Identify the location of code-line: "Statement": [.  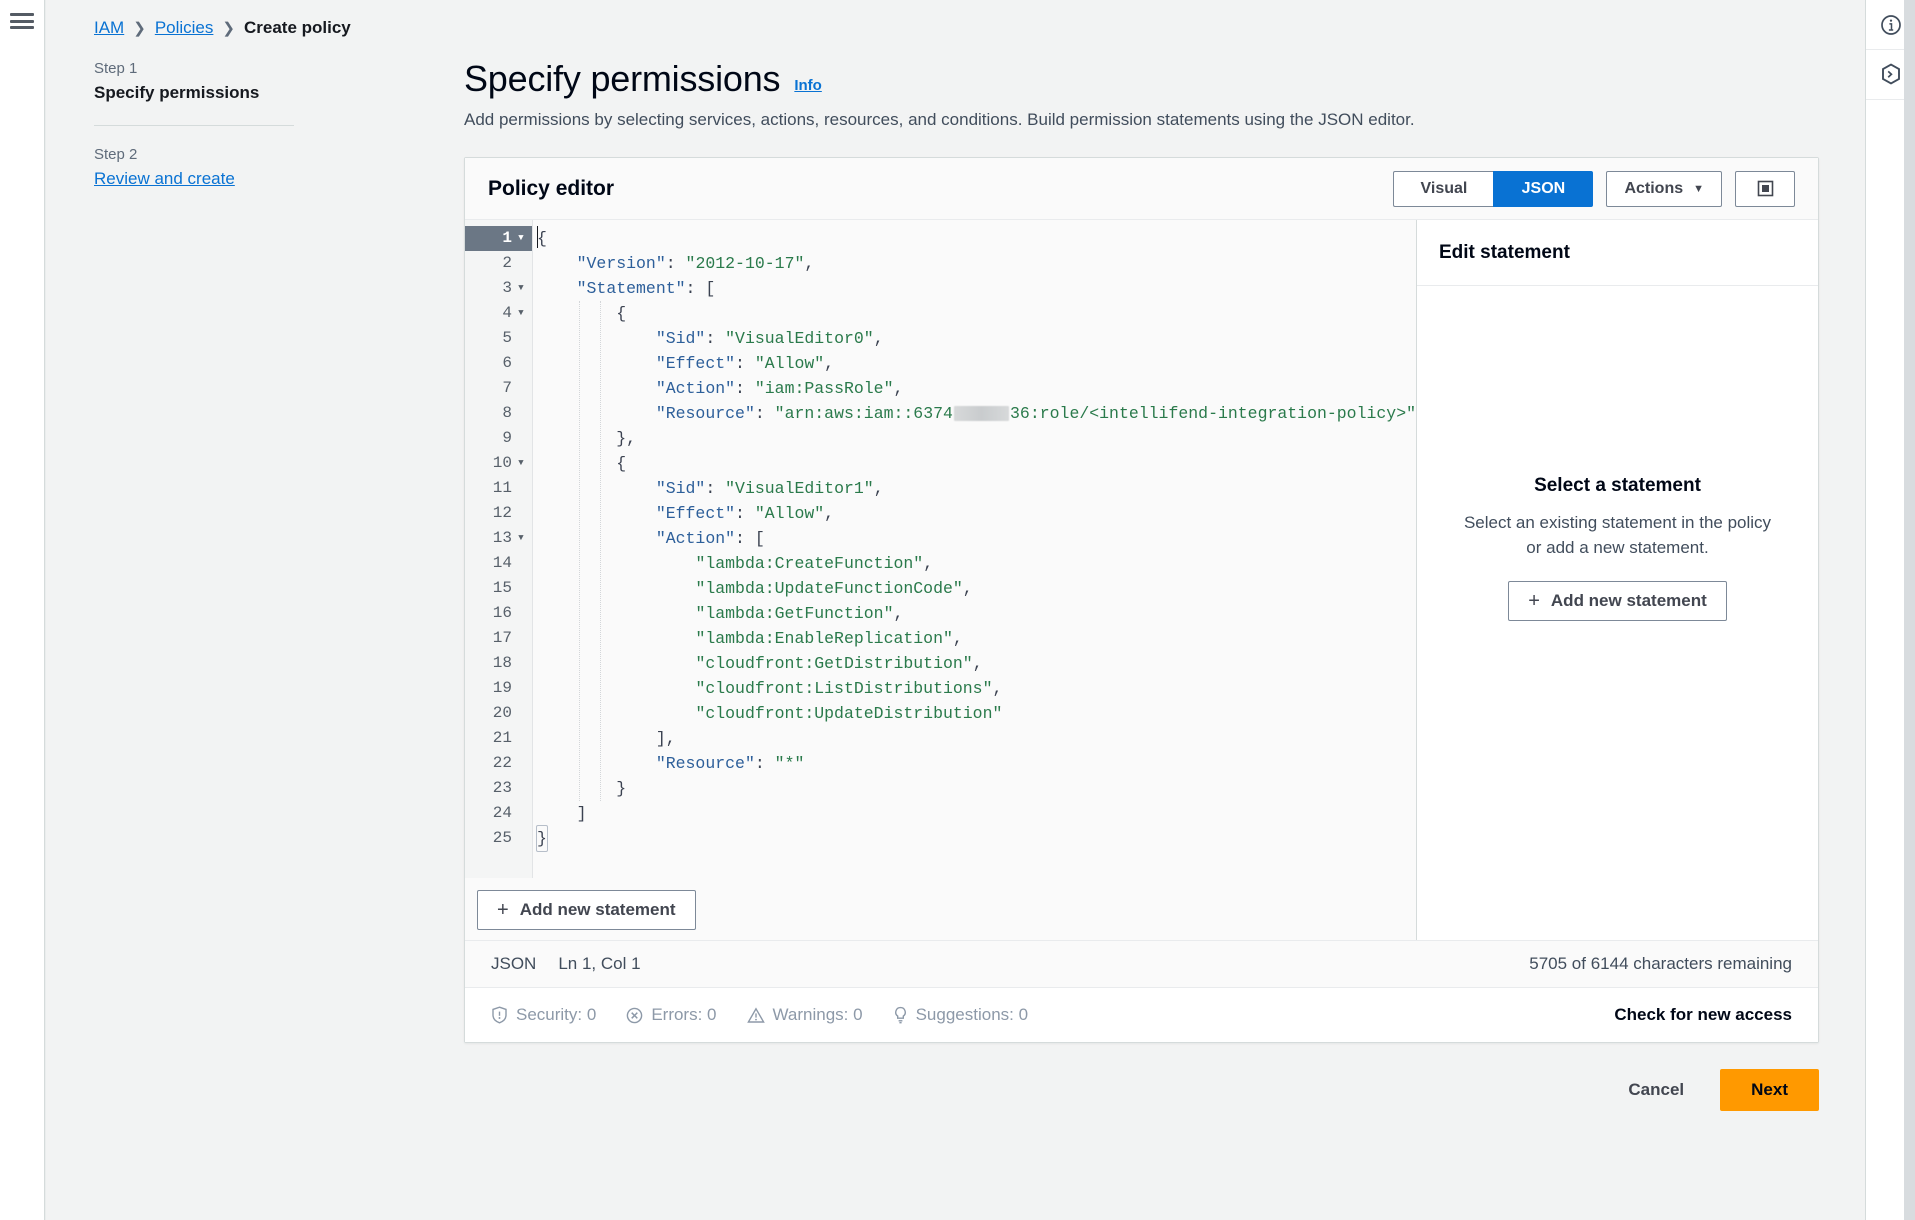
(974, 288).